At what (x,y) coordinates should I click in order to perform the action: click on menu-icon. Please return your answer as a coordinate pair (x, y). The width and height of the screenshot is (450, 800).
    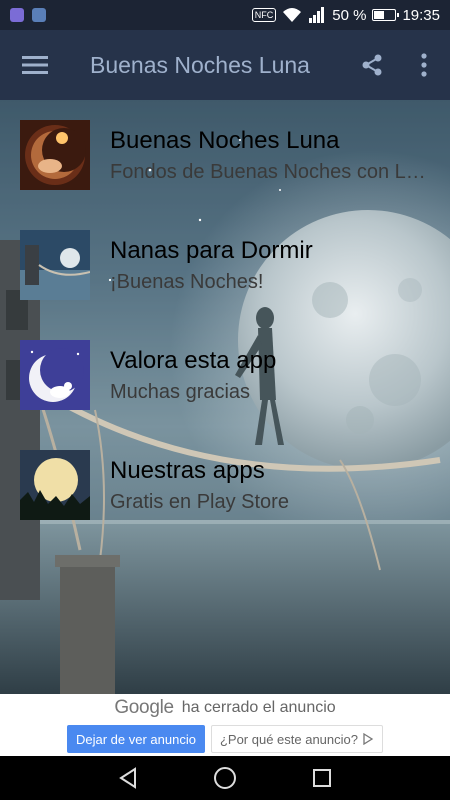
    Looking at the image, I should click on (35, 65).